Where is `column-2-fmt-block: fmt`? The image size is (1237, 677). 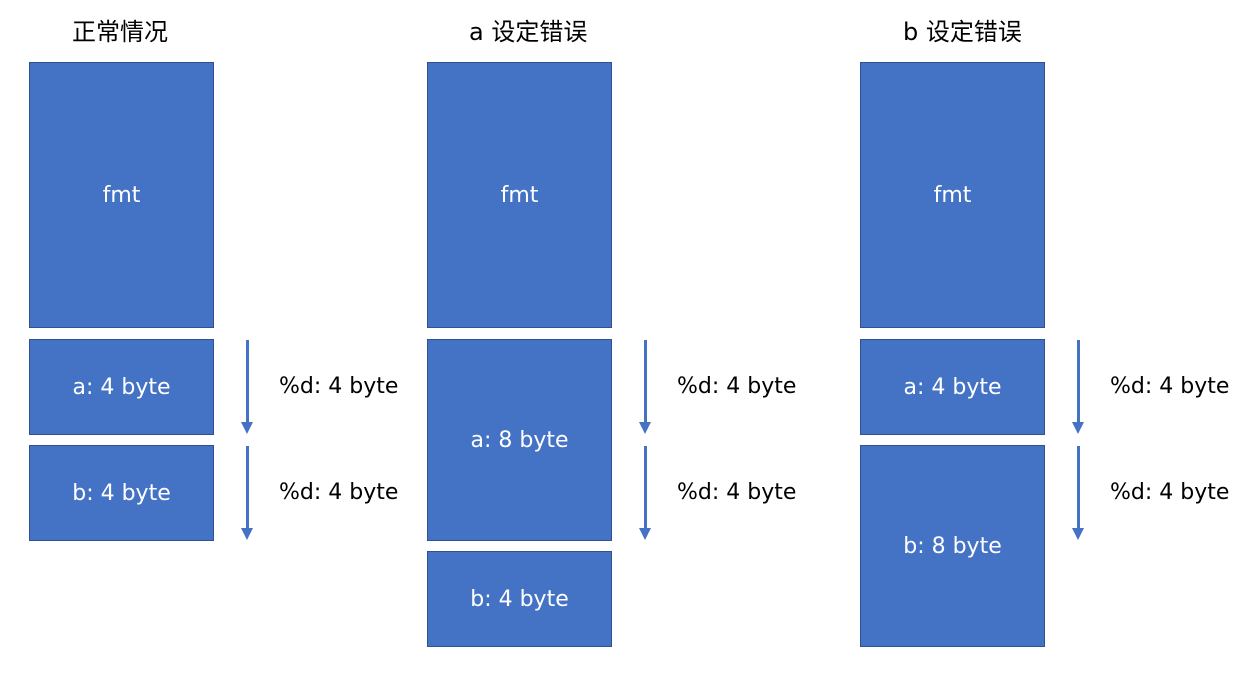
column-2-fmt-block: fmt is located at coordinates (519, 195).